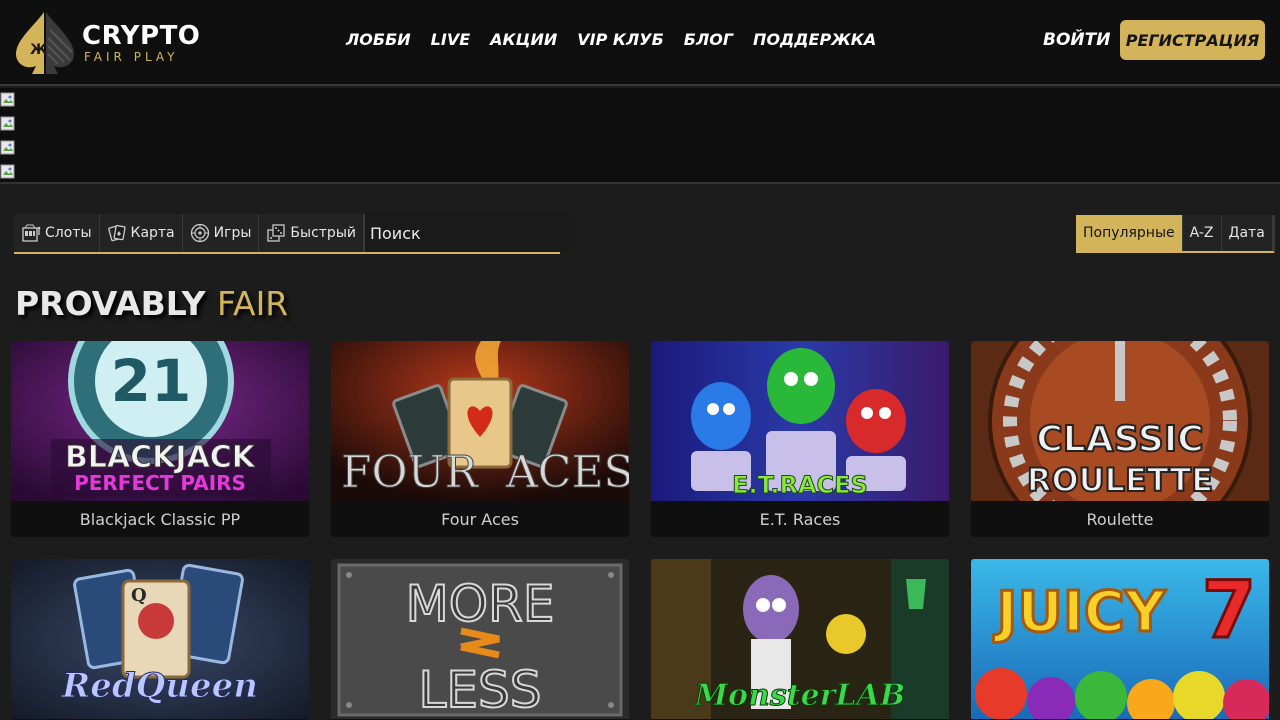 This screenshot has height=720, width=1280. I want to click on game-thumbnail: E.T.RACES, so click(800, 421).